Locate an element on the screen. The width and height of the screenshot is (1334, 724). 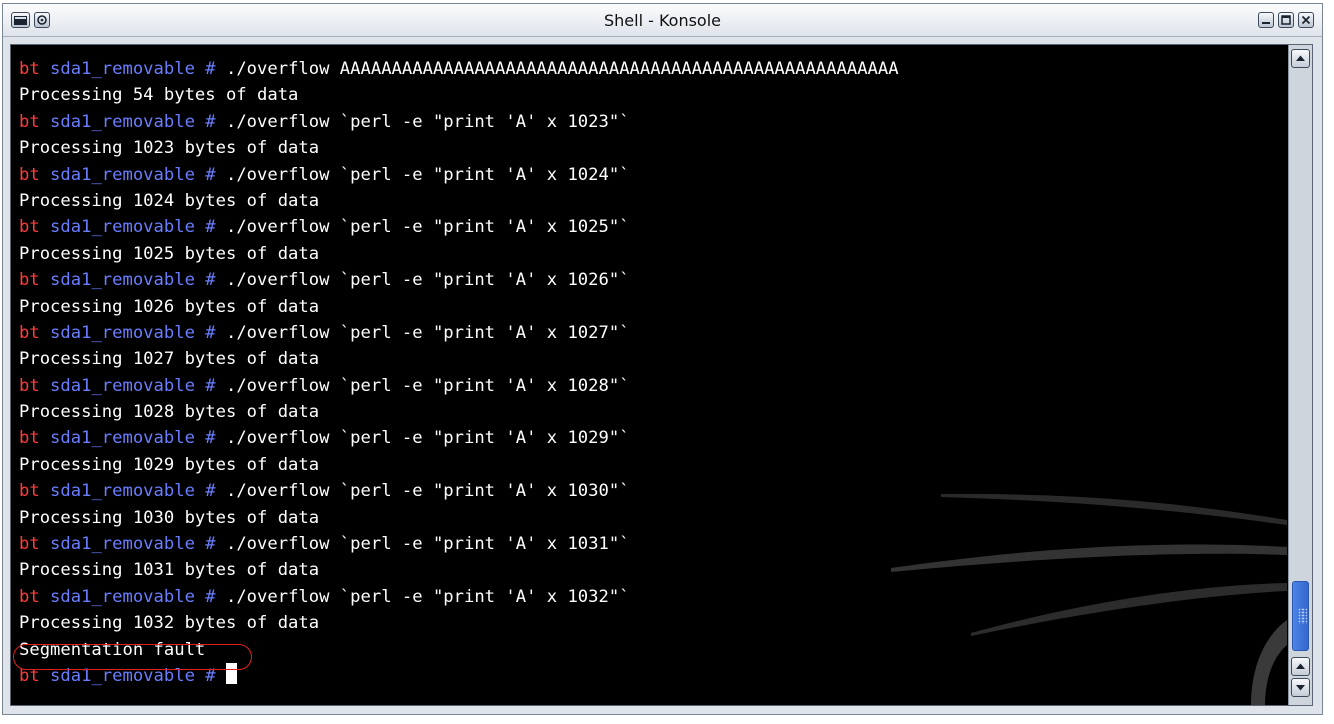
output-line: Processing 1028 bytes of data is located at coordinates (169, 412).